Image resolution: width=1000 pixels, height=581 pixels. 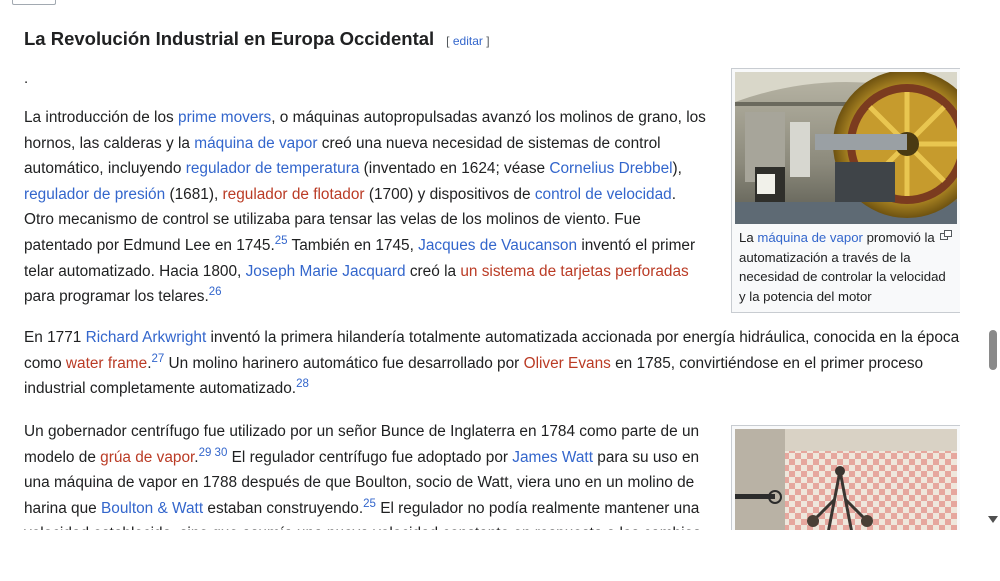 What do you see at coordinates (302, 384) in the screenshot?
I see `citation-28: 28` at bounding box center [302, 384].